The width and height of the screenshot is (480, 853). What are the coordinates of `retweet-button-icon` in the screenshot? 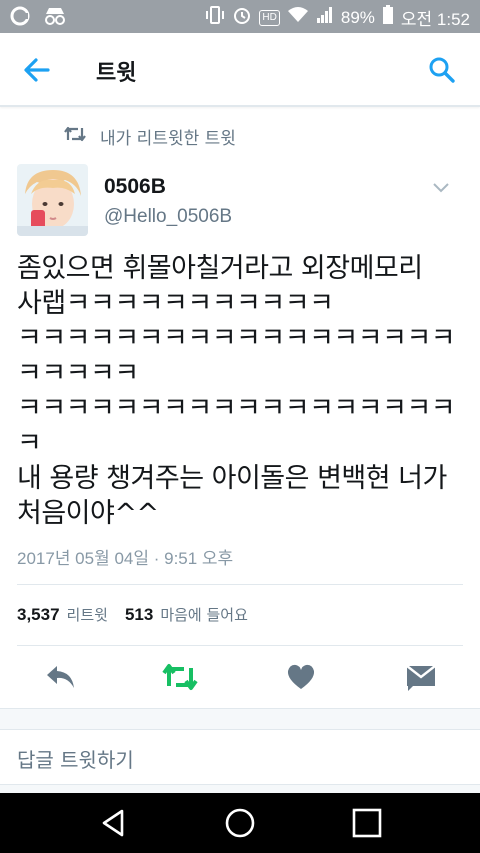 It's located at (180, 677).